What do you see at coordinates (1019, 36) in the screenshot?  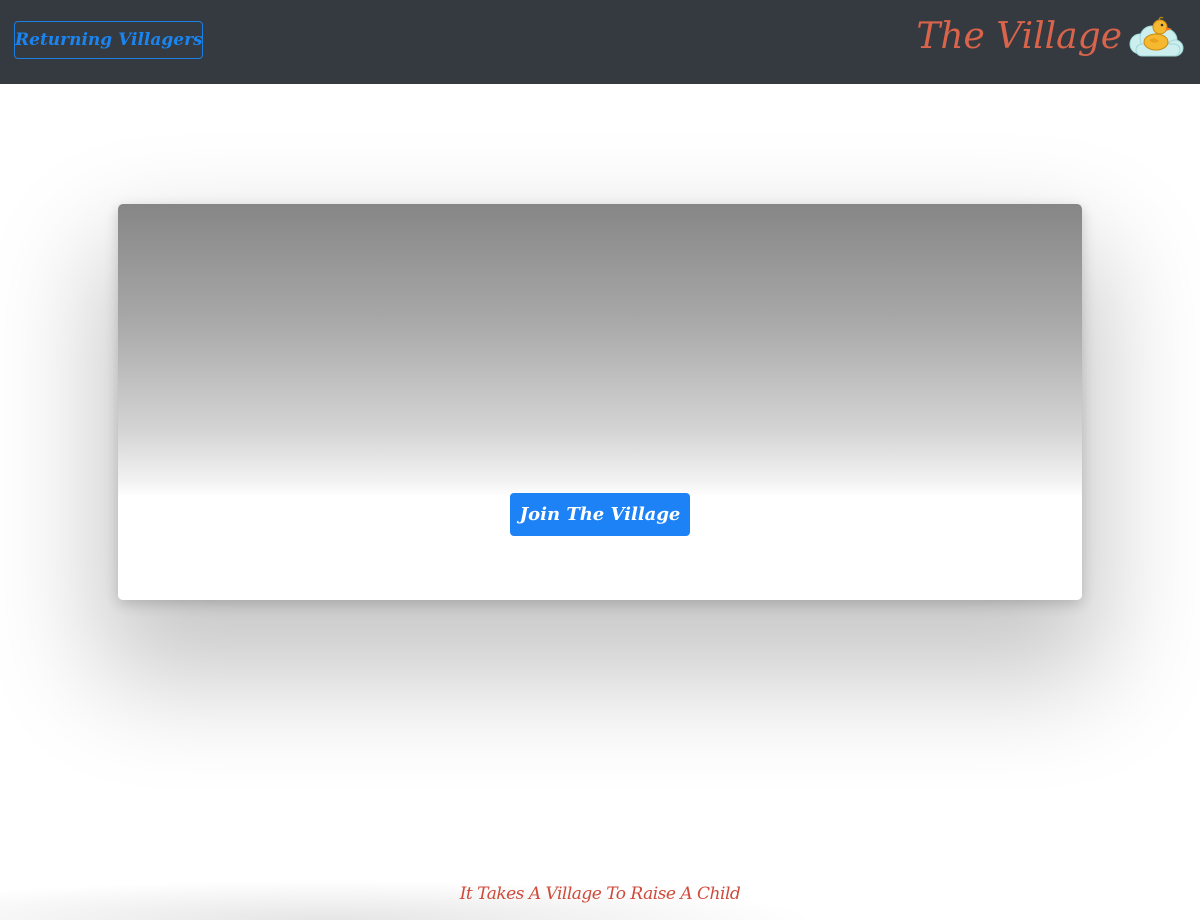 I see `brand-name: The Village` at bounding box center [1019, 36].